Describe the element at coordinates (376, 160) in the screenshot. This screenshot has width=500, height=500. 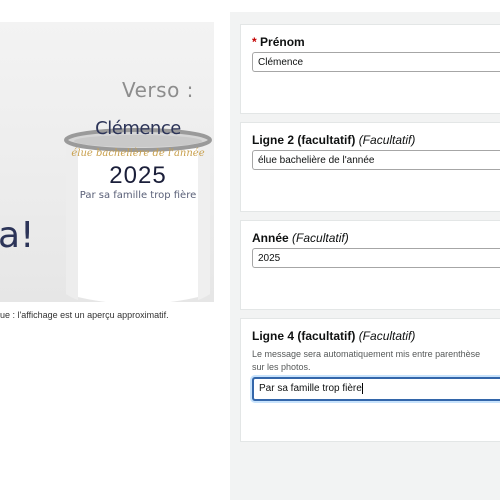
I see `ligne2-input: élue bachelière de l'année` at that location.